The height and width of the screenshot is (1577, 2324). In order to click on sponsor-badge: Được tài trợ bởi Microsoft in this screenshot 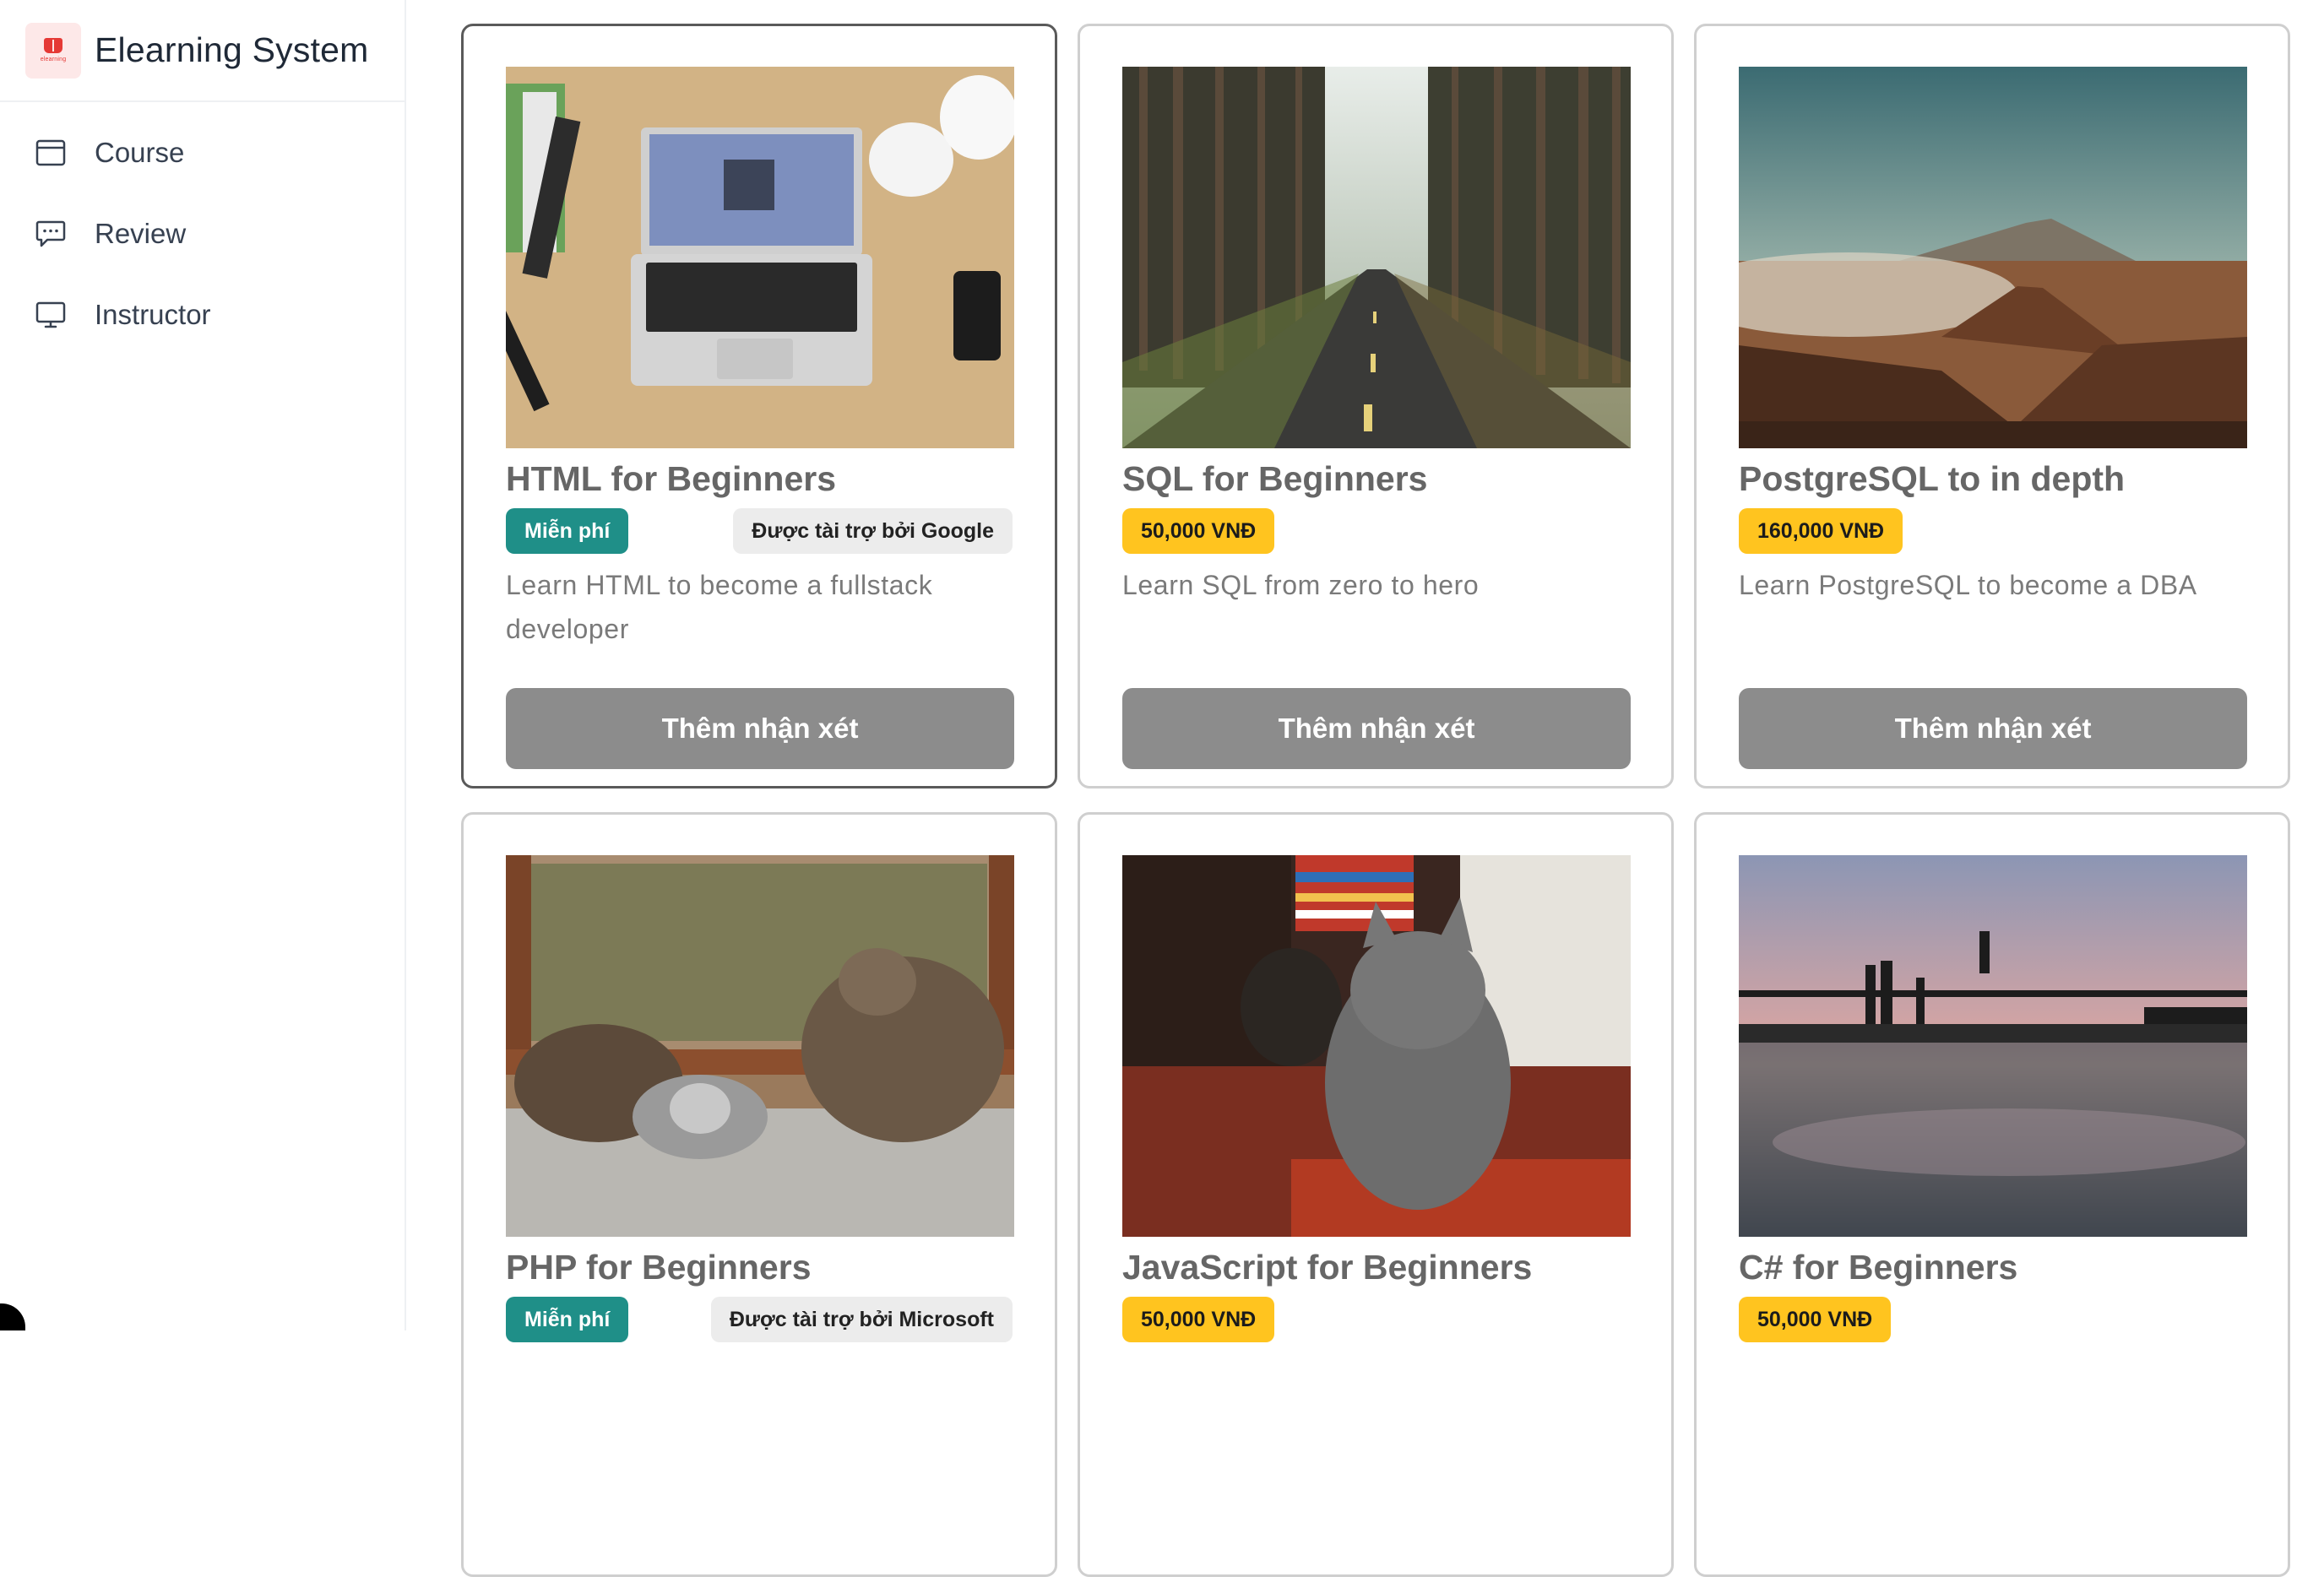, I will do `click(861, 1320)`.